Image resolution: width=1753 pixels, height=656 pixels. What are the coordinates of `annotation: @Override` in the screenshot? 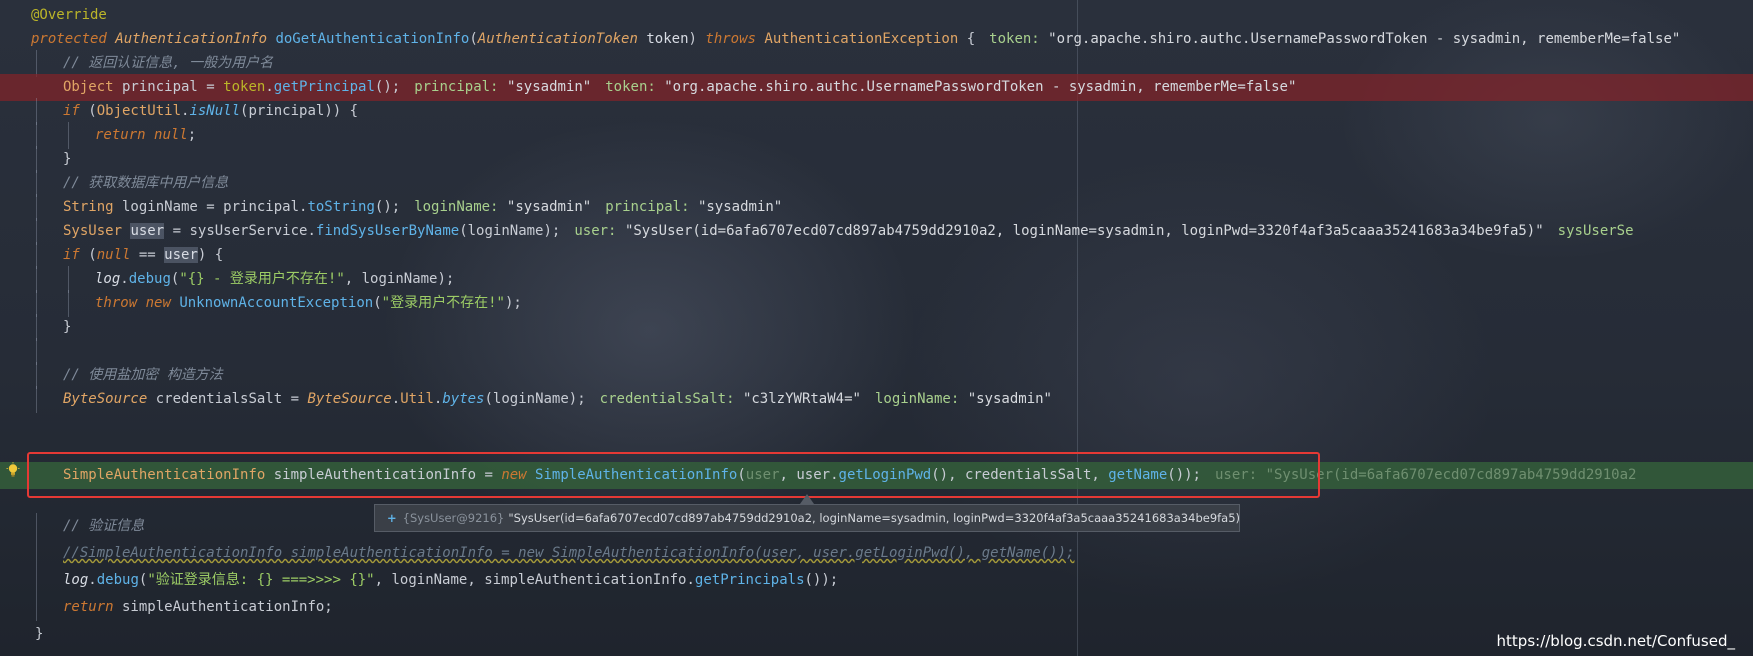 It's located at (69, 15).